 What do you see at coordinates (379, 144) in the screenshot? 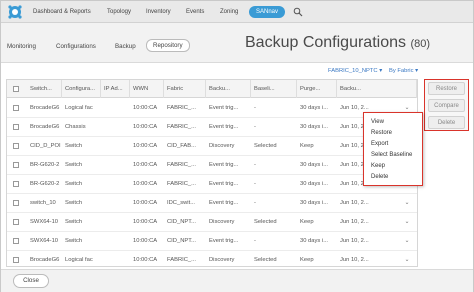
I see `menu-item-export: Export` at bounding box center [379, 144].